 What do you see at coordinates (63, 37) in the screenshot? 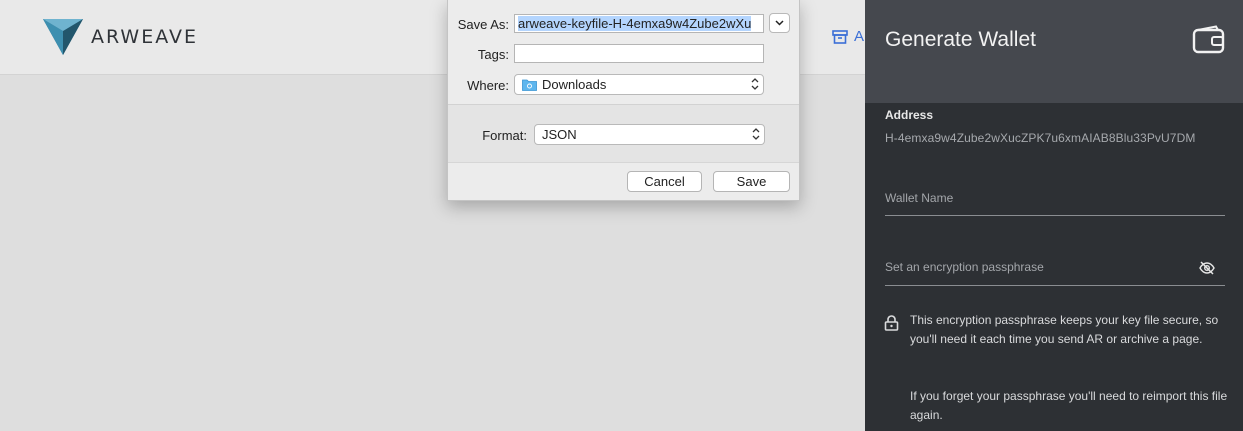
I see `arweave-logo-icon` at bounding box center [63, 37].